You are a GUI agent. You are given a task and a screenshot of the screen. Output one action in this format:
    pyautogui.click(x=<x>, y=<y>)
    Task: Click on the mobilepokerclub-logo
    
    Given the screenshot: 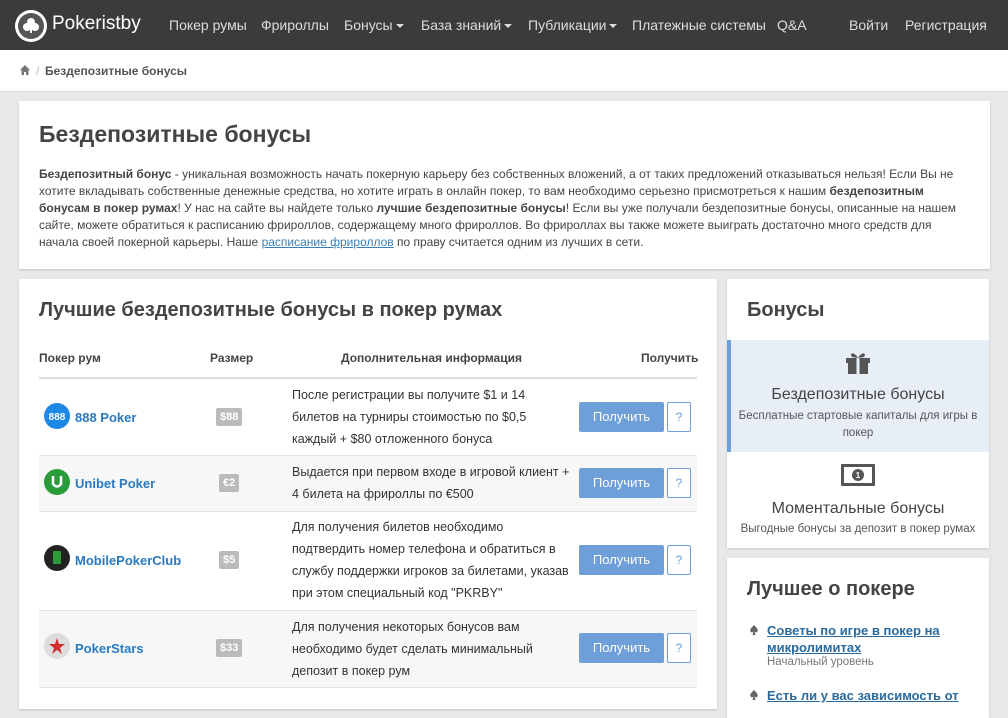 What is the action you would take?
    pyautogui.click(x=57, y=558)
    